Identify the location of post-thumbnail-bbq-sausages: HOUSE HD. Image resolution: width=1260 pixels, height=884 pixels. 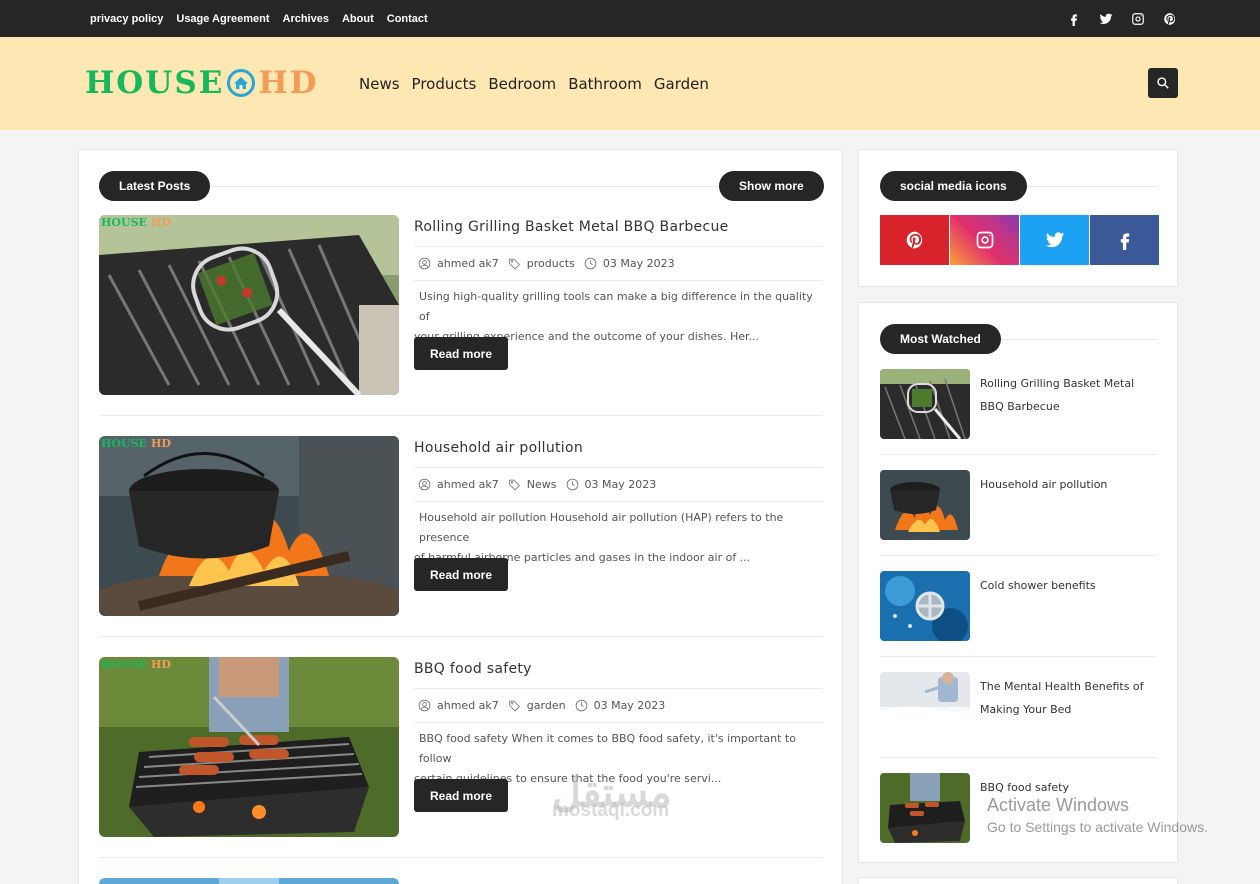
(249, 747).